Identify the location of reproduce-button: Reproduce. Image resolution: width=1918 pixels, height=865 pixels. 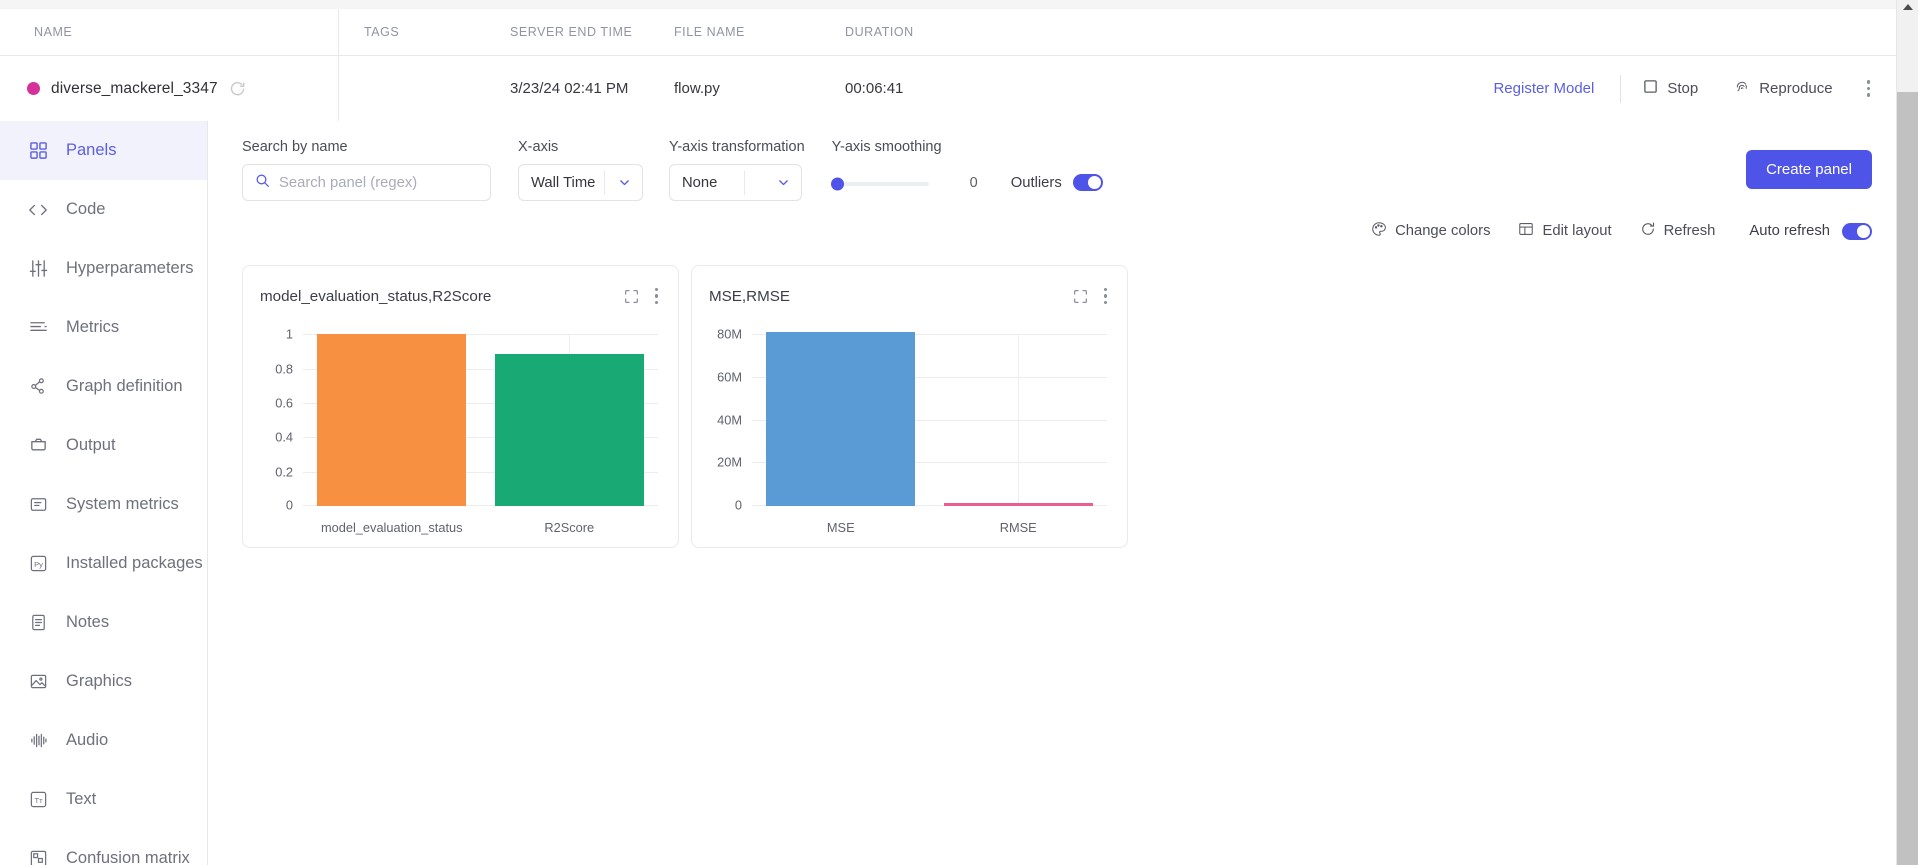
(1783, 89).